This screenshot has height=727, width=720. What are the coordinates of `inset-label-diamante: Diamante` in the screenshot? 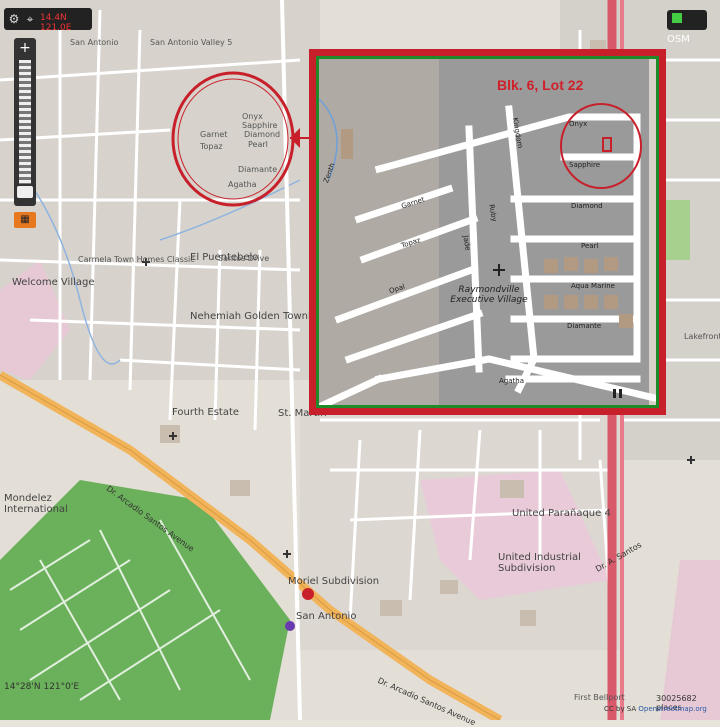 It's located at (584, 326).